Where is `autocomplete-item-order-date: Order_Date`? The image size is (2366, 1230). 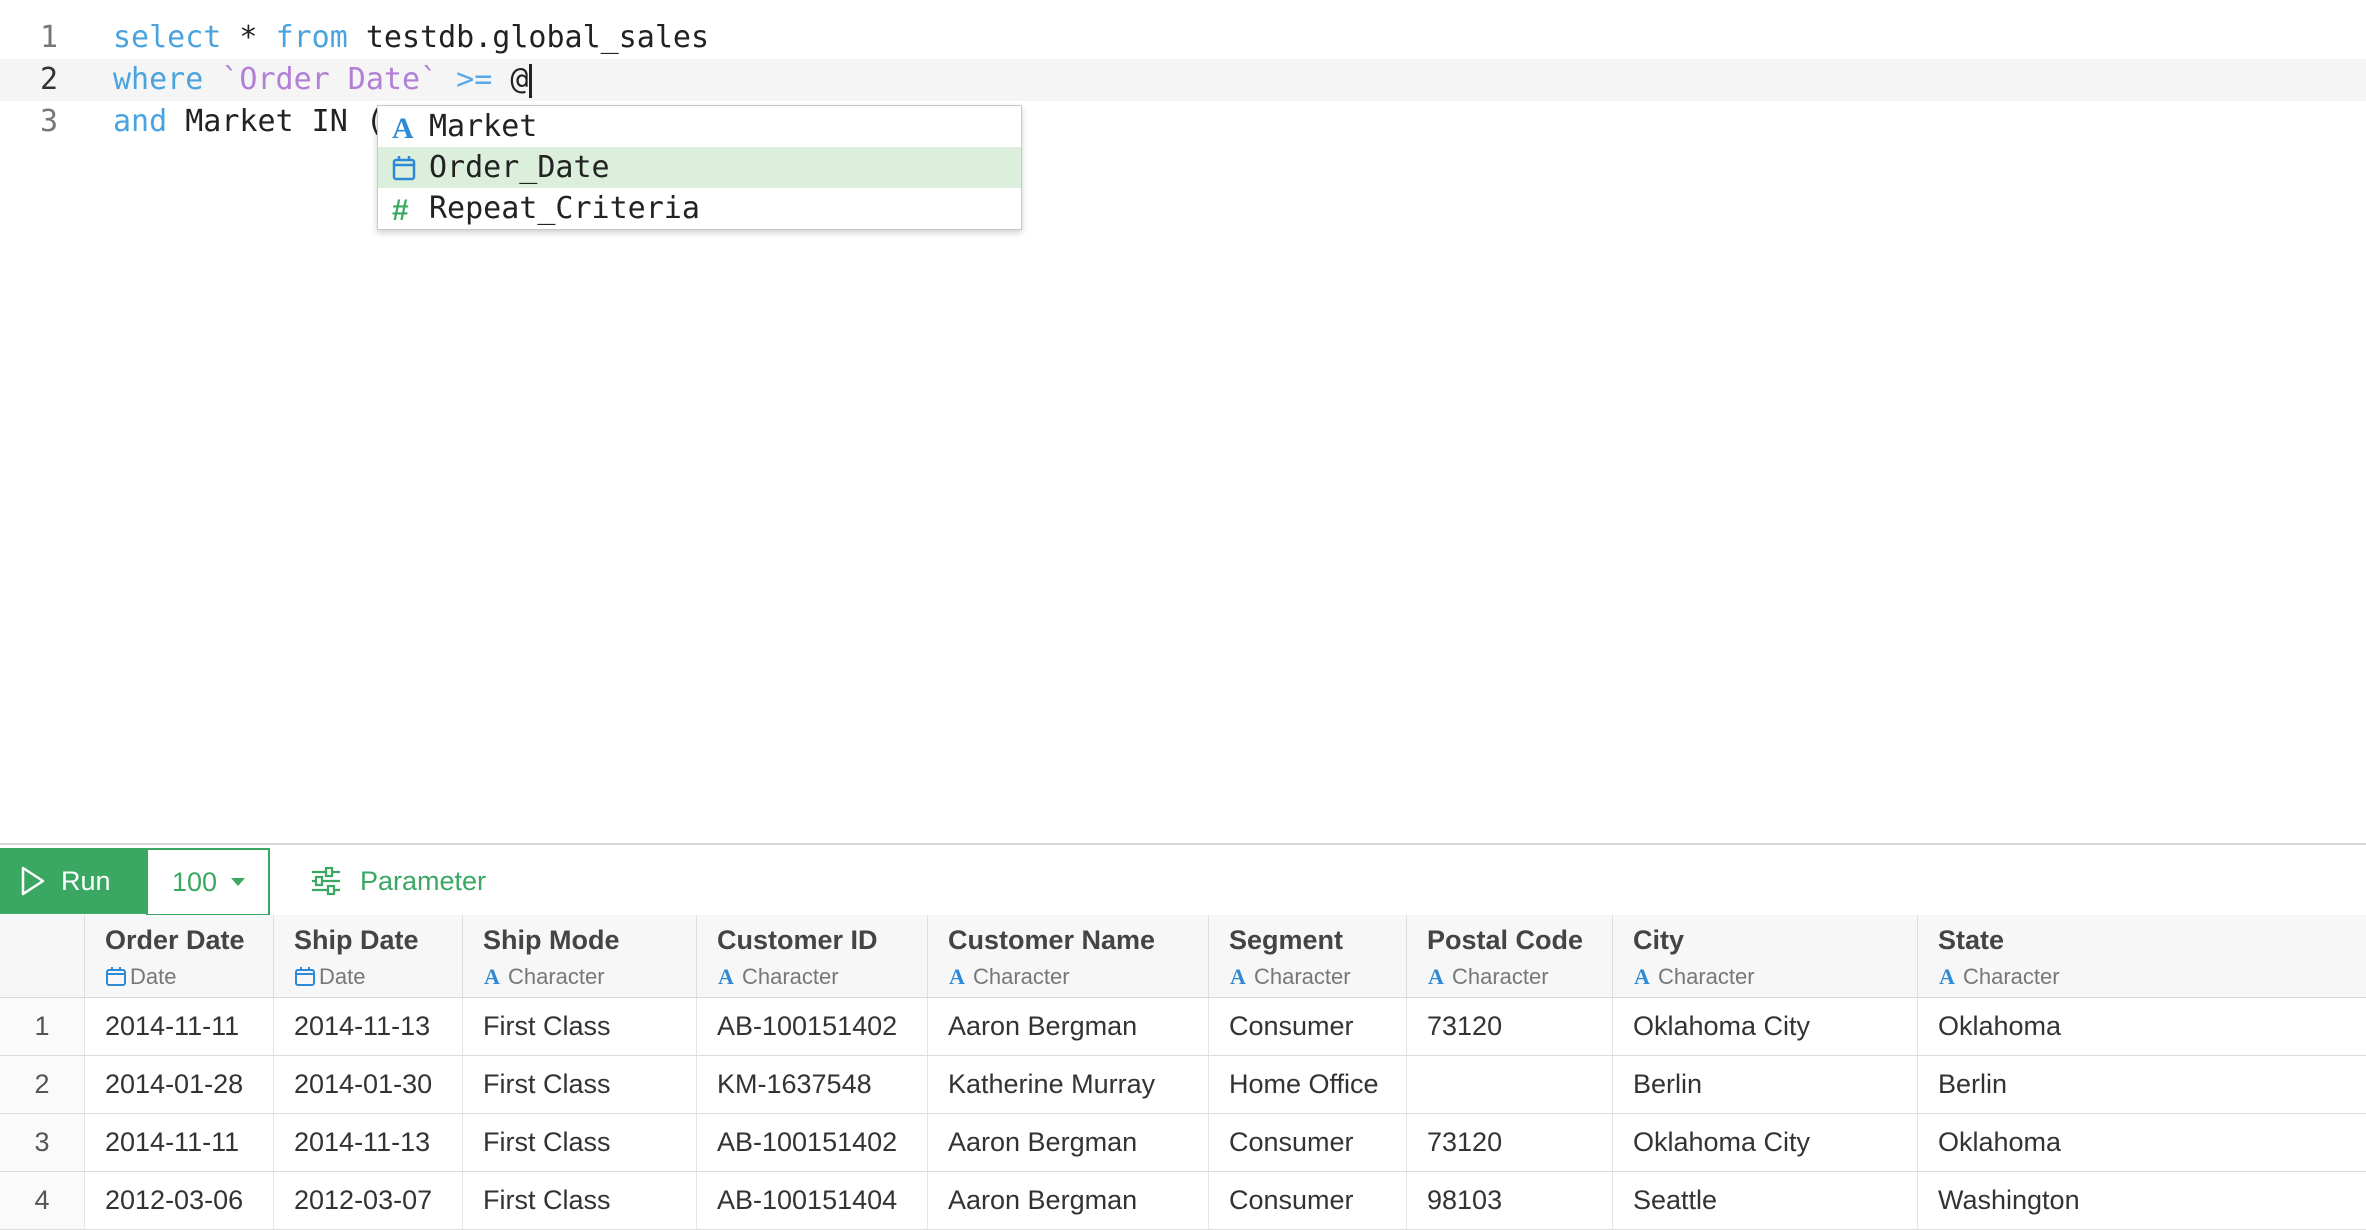 autocomplete-item-order-date: Order_Date is located at coordinates (699, 167).